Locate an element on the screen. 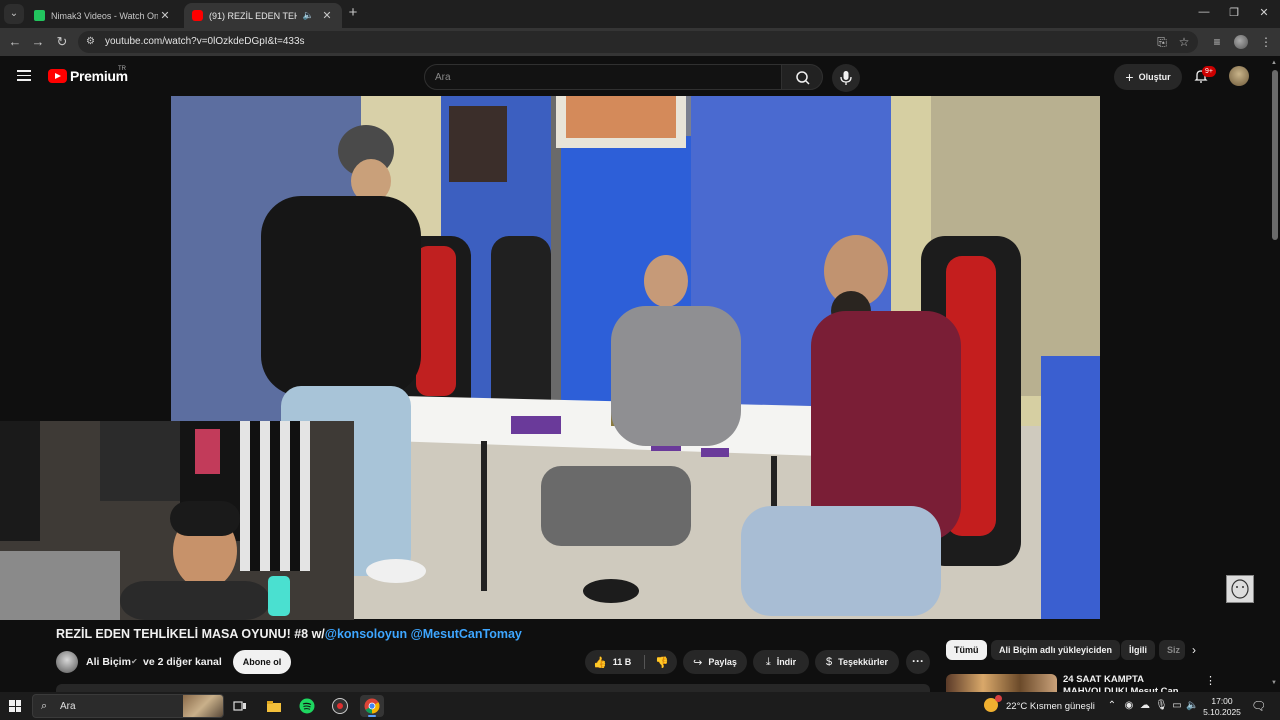  spotify-icon is located at coordinates (307, 706).